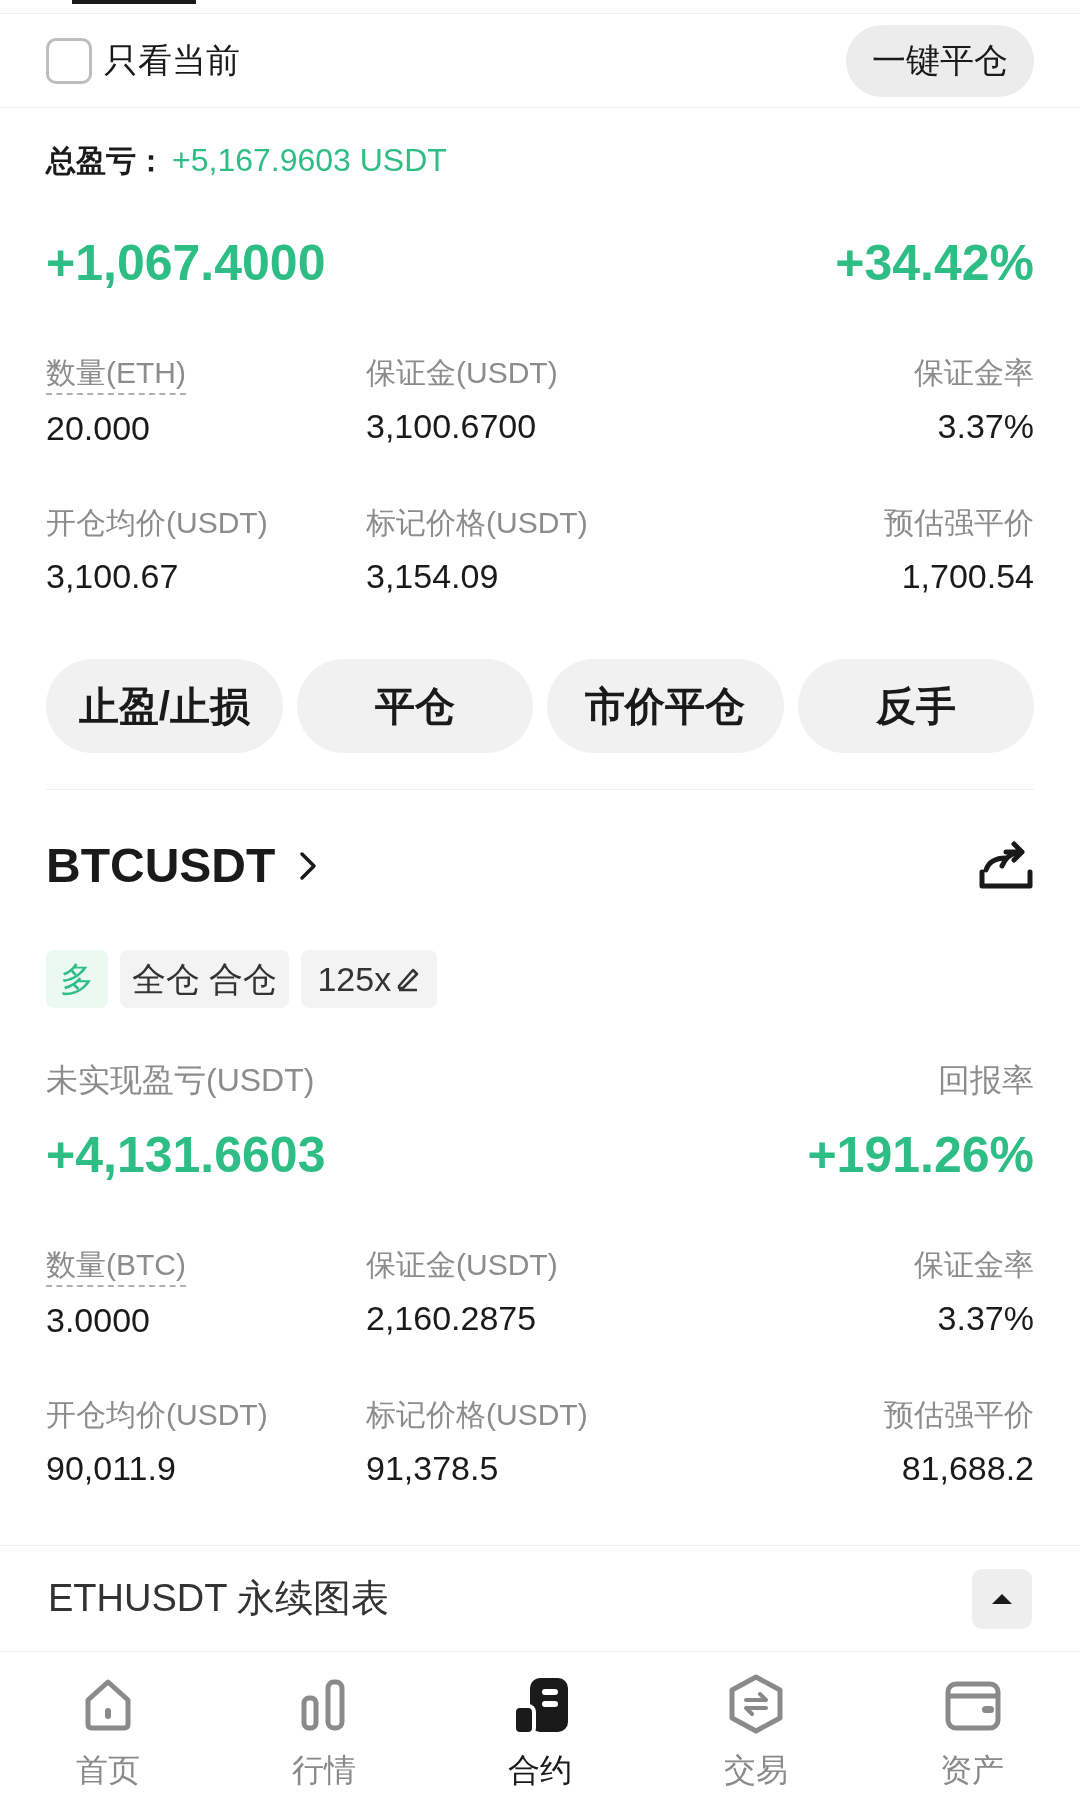  I want to click on stat-value: 3.0000, so click(98, 1320).